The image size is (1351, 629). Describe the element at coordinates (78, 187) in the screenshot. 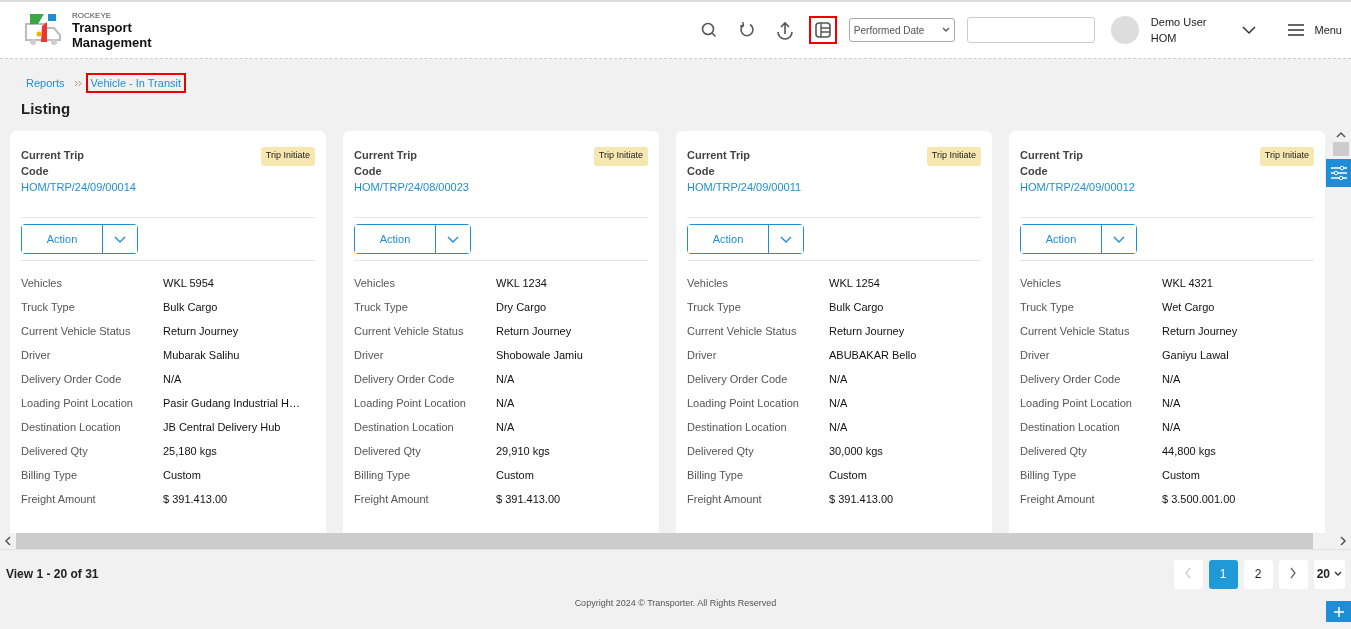

I see `trip-code-link: HOM/TRP/24/09/00014` at that location.